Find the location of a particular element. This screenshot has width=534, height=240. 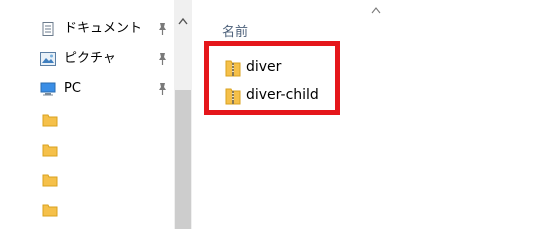

nav-item-pictures: ピクチャ is located at coordinates (87, 60).